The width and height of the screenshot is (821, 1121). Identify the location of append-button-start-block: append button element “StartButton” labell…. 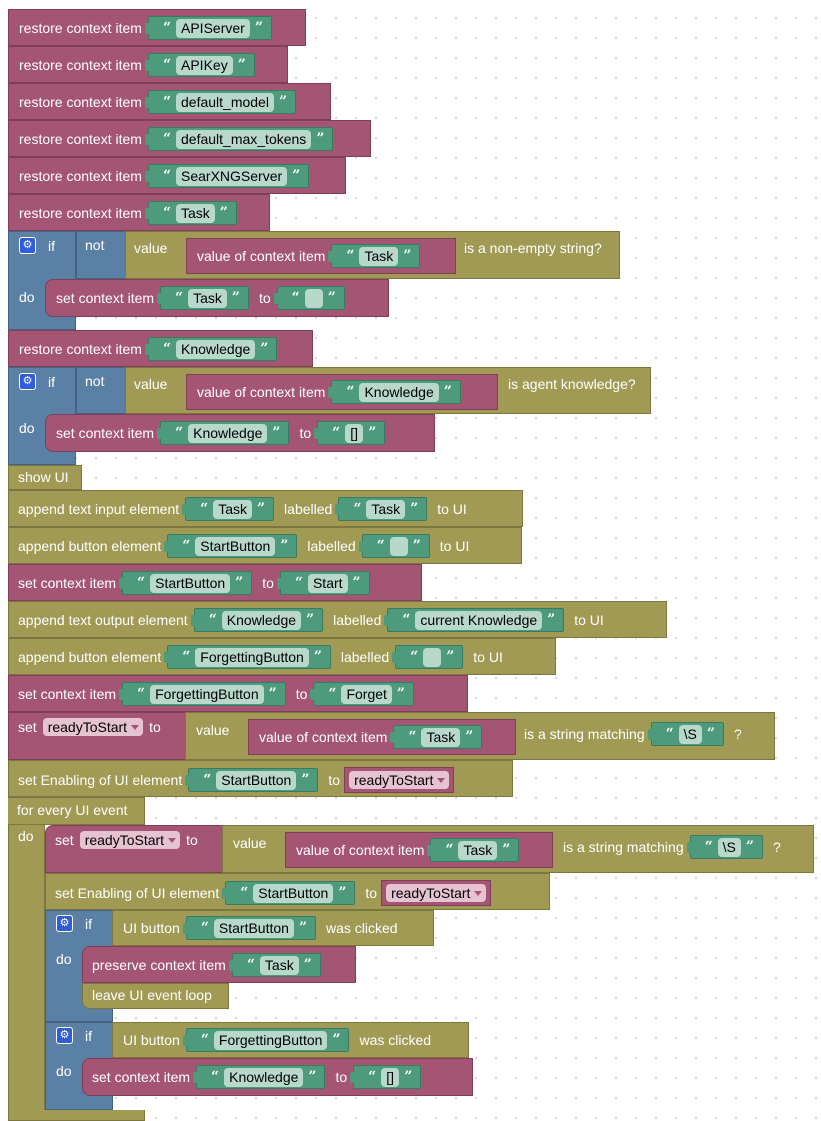
(265, 545).